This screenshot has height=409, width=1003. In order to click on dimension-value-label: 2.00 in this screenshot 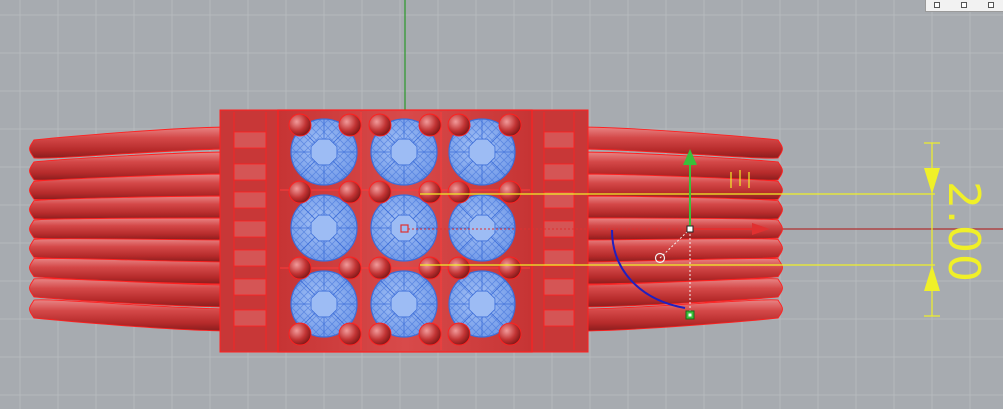, I will do `click(937, 232)`.